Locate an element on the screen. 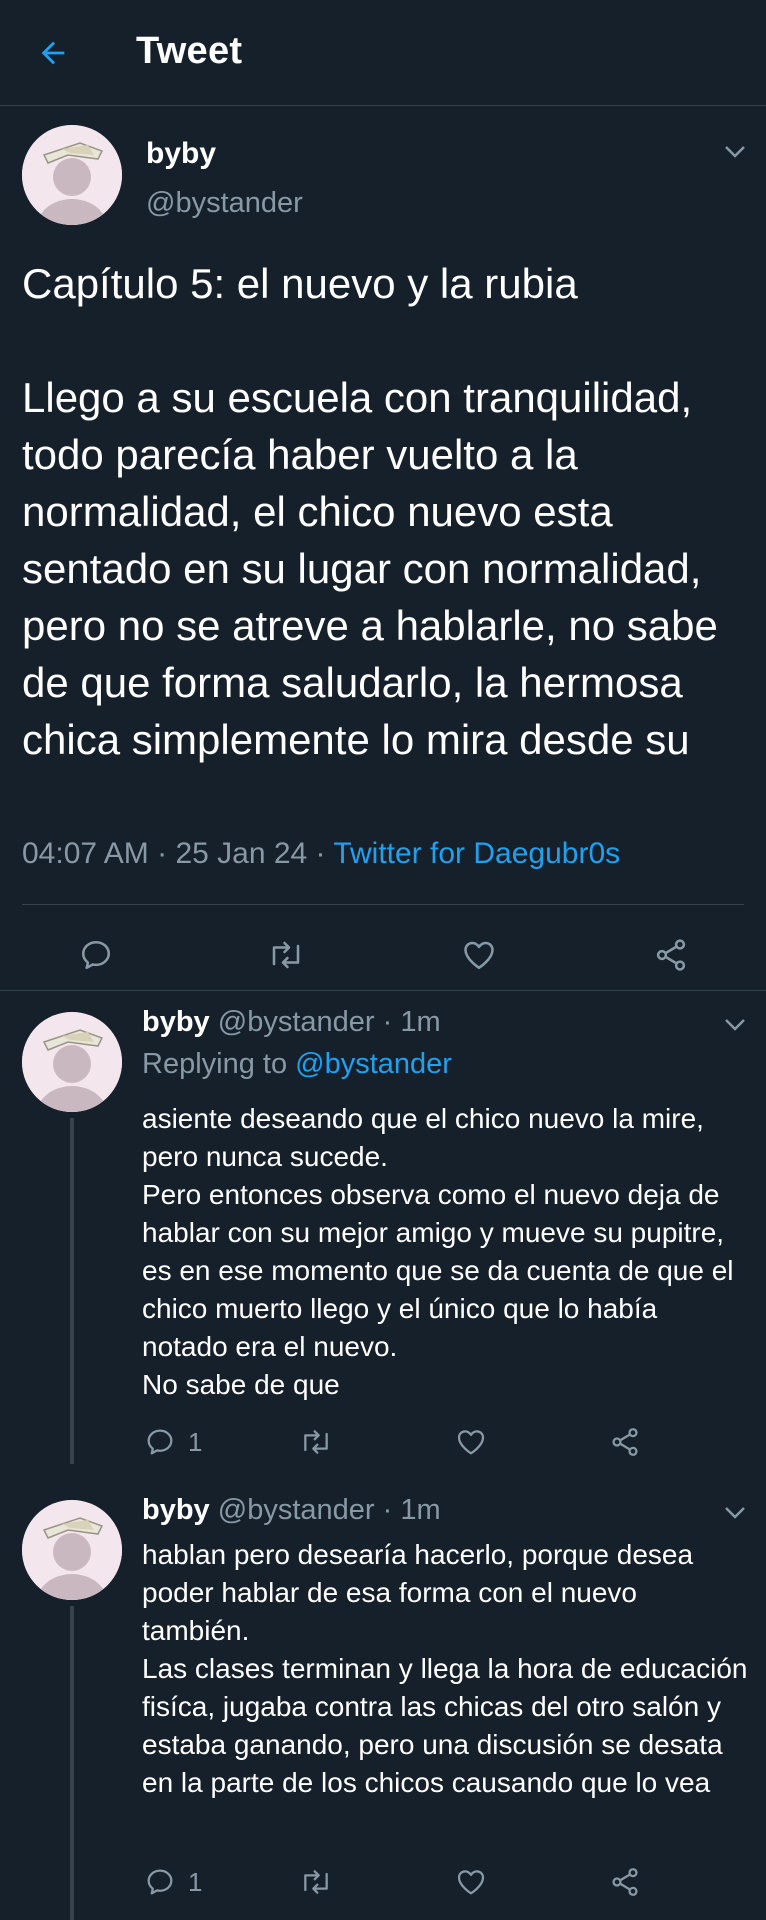  back-arrow-icon is located at coordinates (53, 53).